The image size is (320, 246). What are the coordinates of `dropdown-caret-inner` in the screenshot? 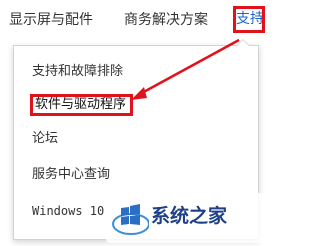 It's located at (243, 43).